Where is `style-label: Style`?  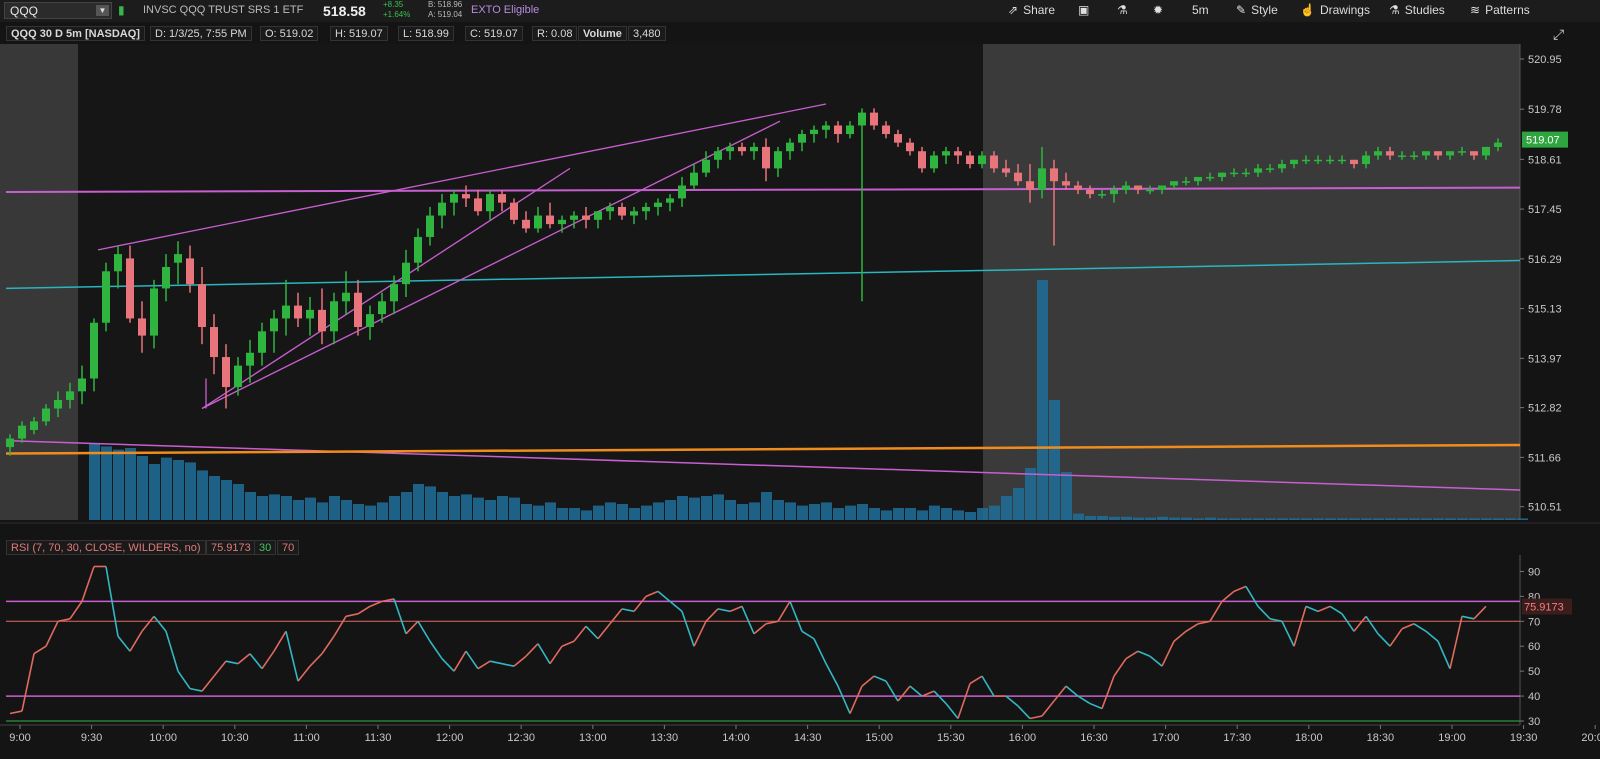 style-label: Style is located at coordinates (1264, 10).